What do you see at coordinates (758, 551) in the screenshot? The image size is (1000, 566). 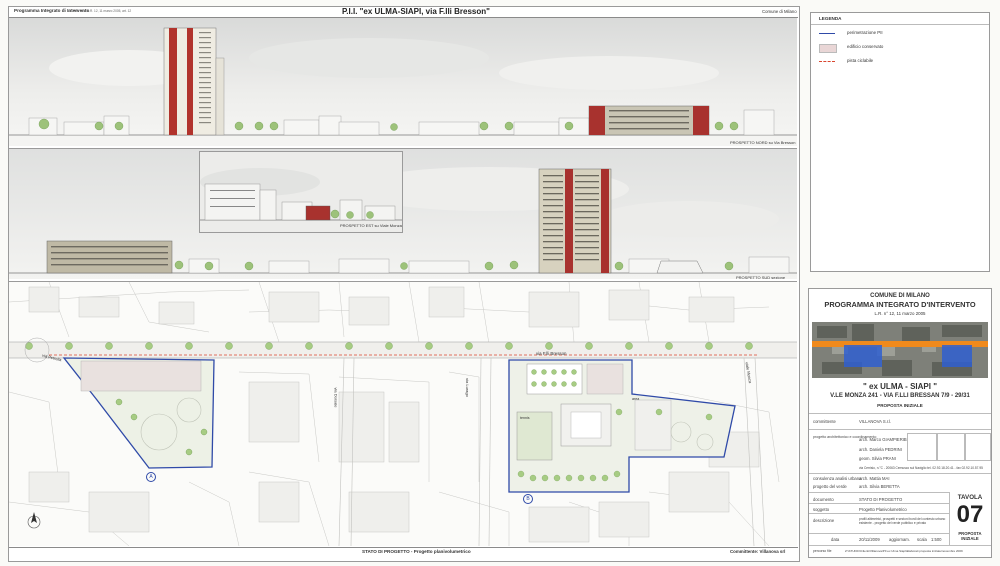 I see `footer-right: Committente: Villanova srl` at bounding box center [758, 551].